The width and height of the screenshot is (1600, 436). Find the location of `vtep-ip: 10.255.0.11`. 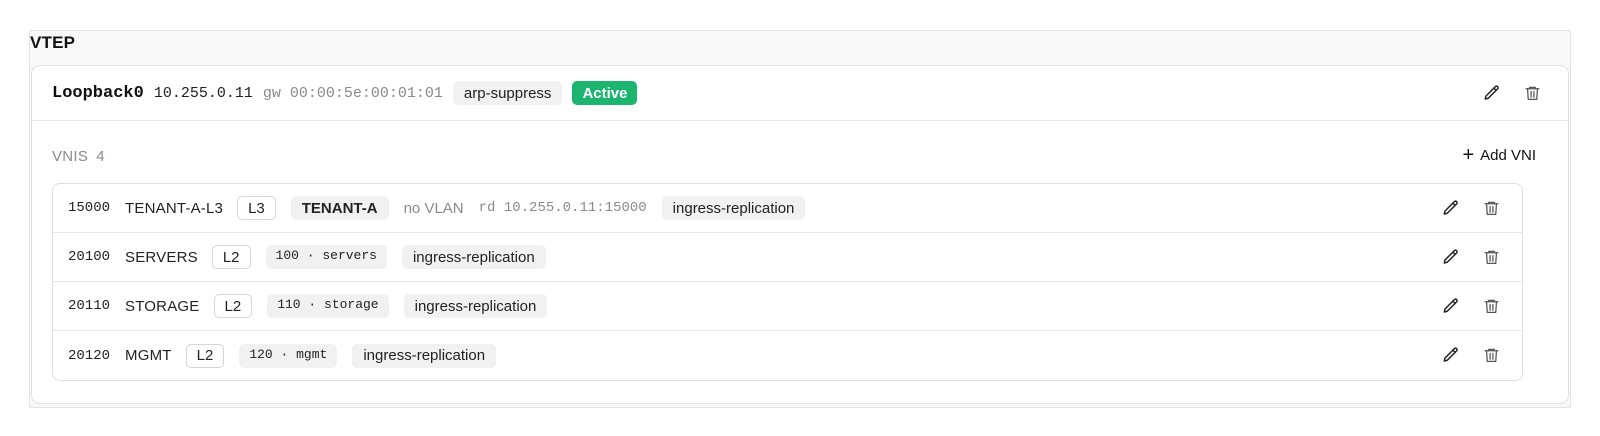

vtep-ip: 10.255.0.11 is located at coordinates (203, 93).